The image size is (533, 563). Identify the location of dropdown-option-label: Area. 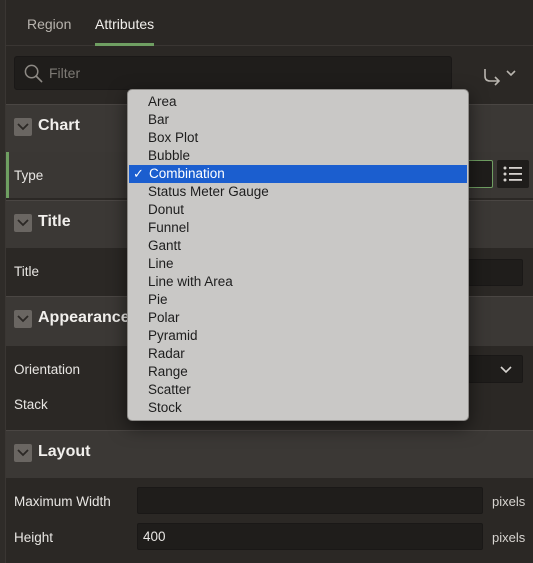
(162, 101).